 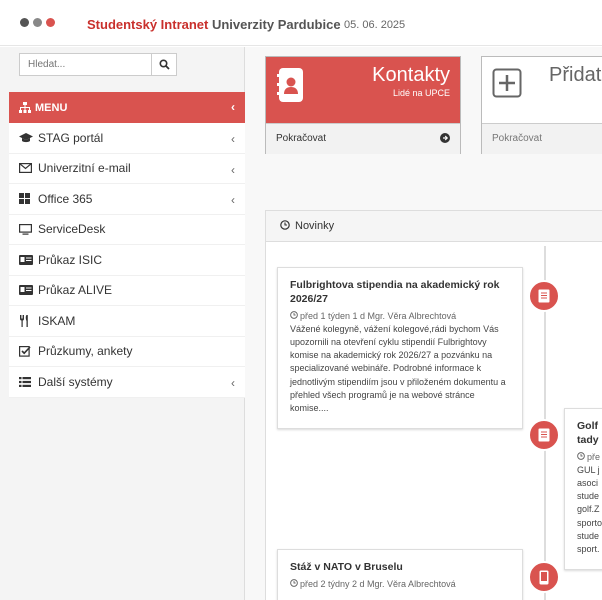 I want to click on pridat-card: Přidat Pokračovat, so click(x=541, y=105).